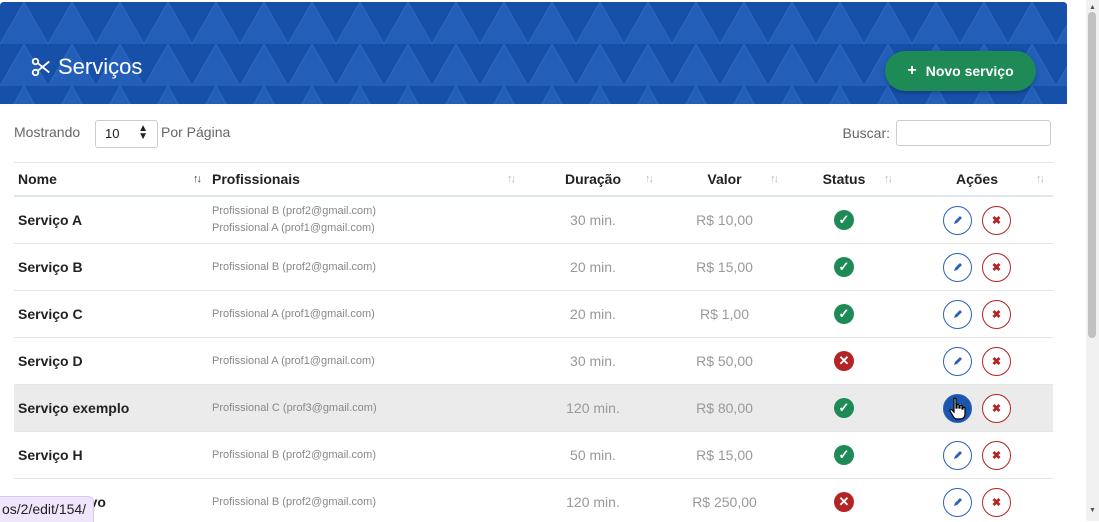 This screenshot has width=1099, height=522. I want to click on column-header-name: Nome ↑↓, so click(112, 179).